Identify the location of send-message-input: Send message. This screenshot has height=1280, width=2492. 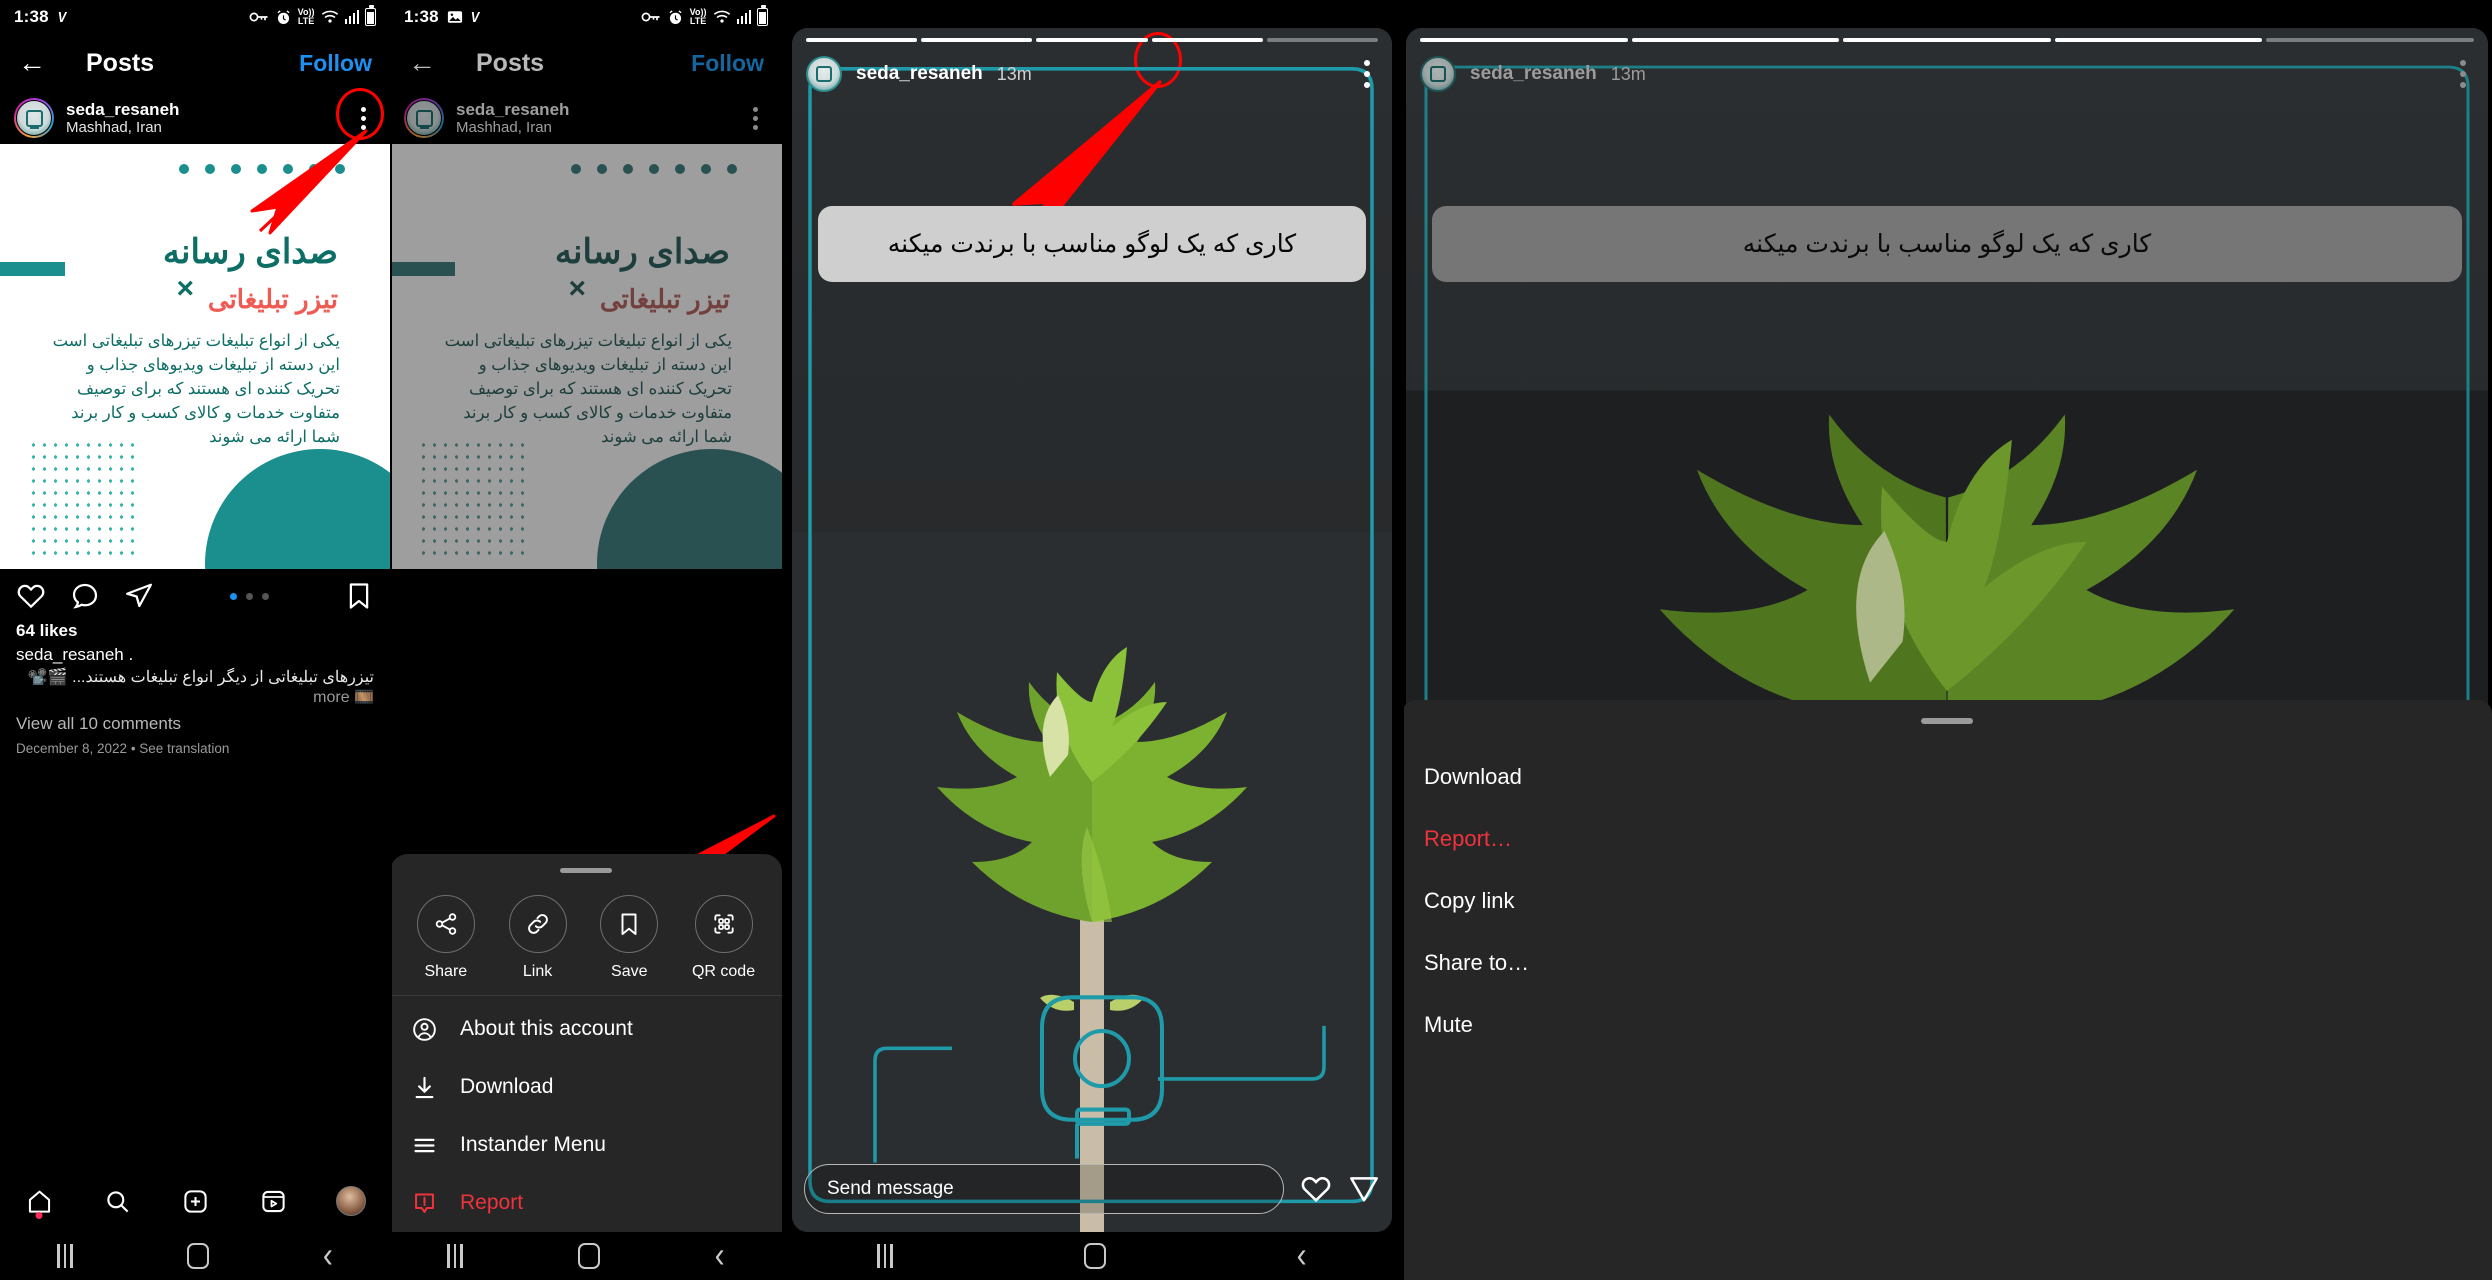
(1044, 1189).